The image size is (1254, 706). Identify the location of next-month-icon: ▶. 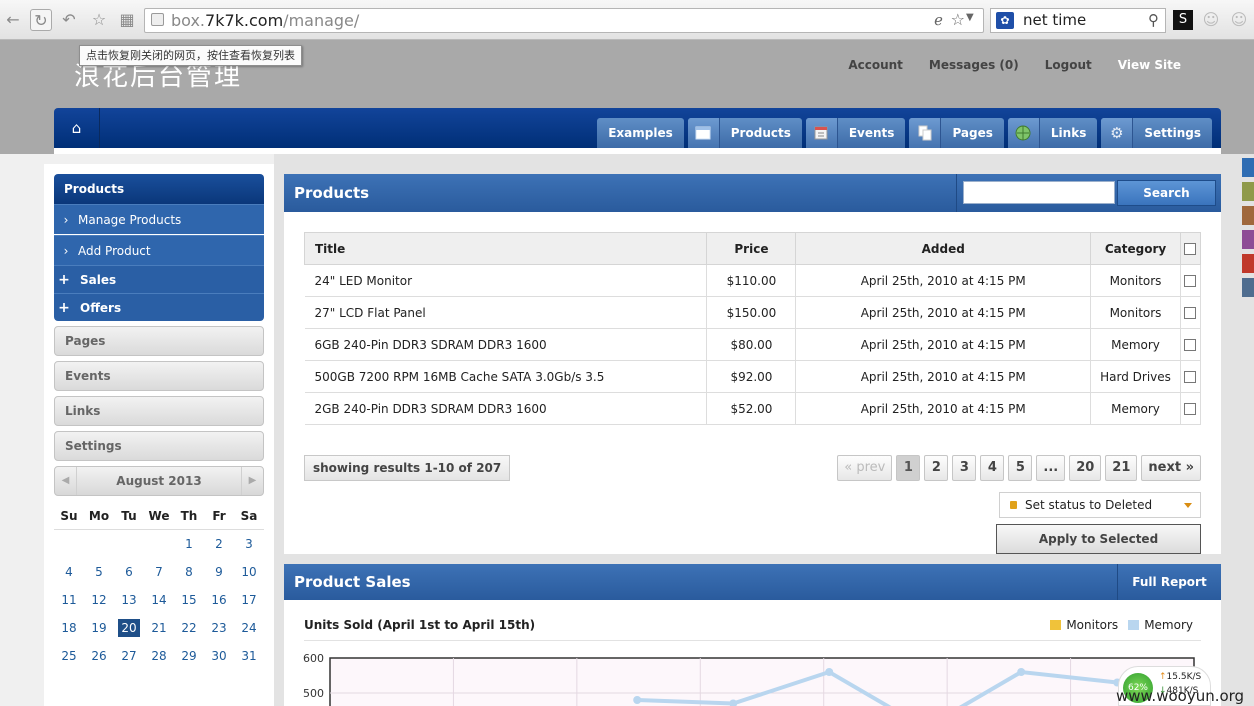
(252, 481).